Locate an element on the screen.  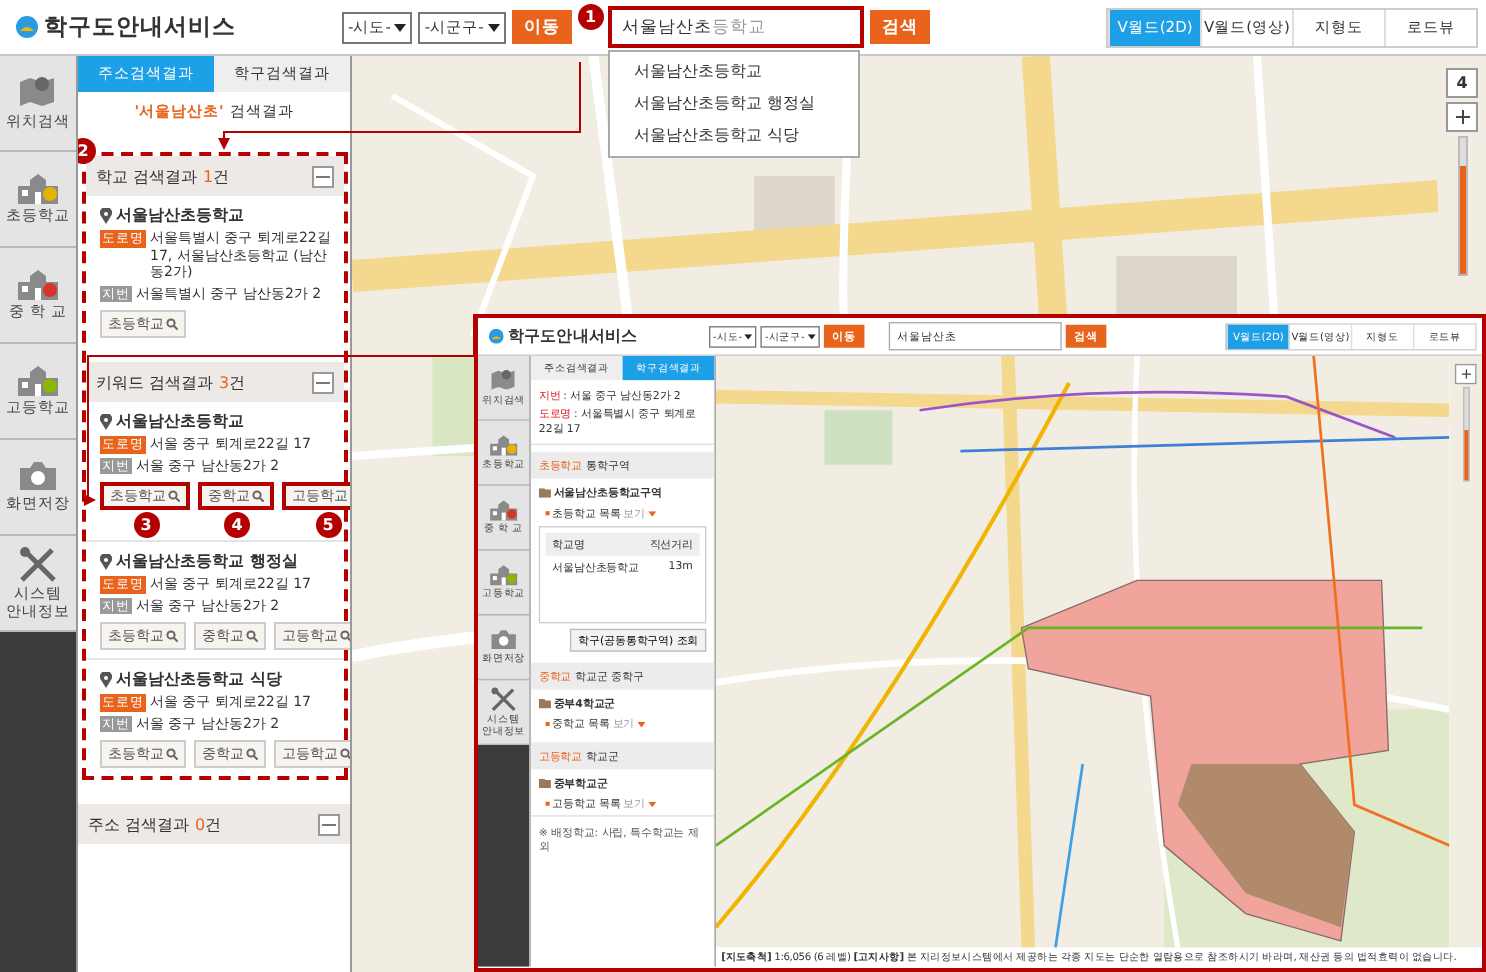
callout-number: 4 is located at coordinates (237, 525).